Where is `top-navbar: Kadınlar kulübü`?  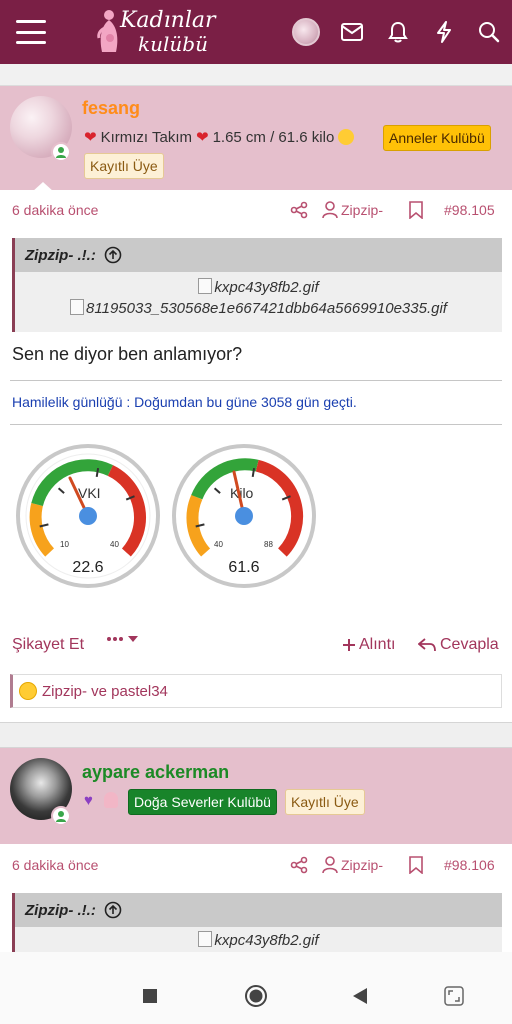 top-navbar: Kadınlar kulübü is located at coordinates (256, 32).